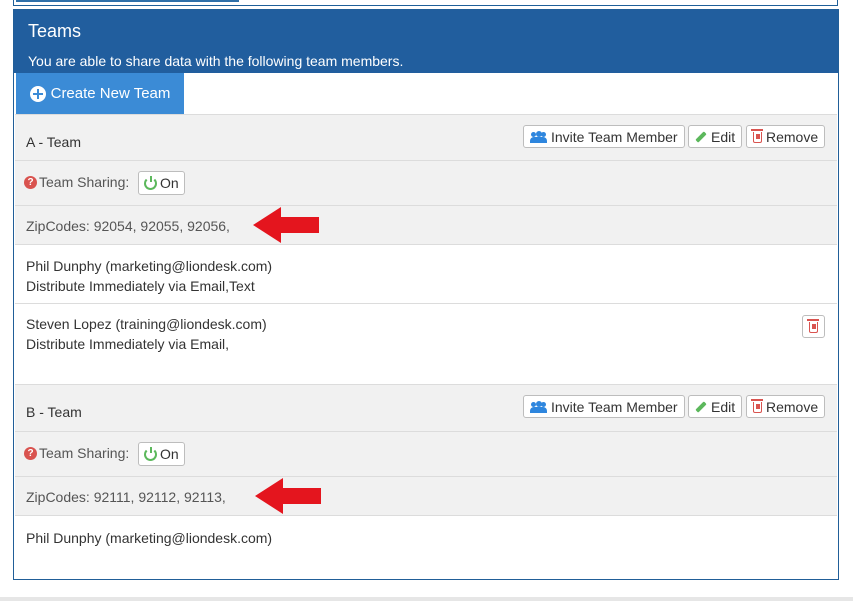 The image size is (853, 601). What do you see at coordinates (426, 539) in the screenshot?
I see `team-member-row: Phil Dunphy (marketing@liondesk.com)` at bounding box center [426, 539].